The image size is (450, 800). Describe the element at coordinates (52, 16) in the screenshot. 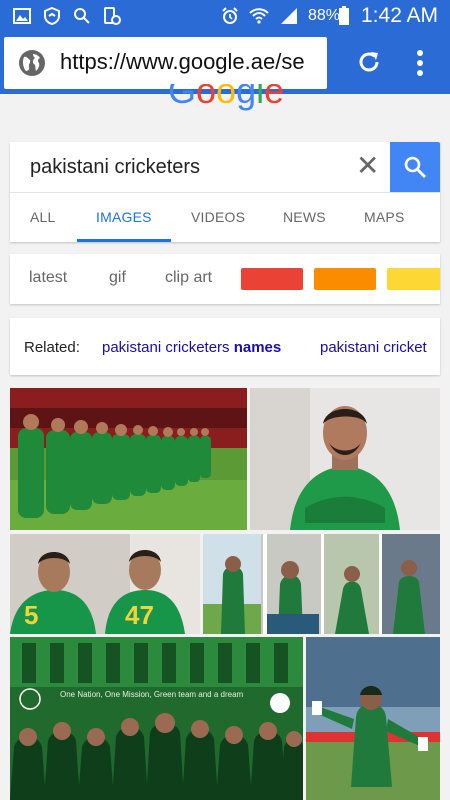

I see `shield-icon` at that location.